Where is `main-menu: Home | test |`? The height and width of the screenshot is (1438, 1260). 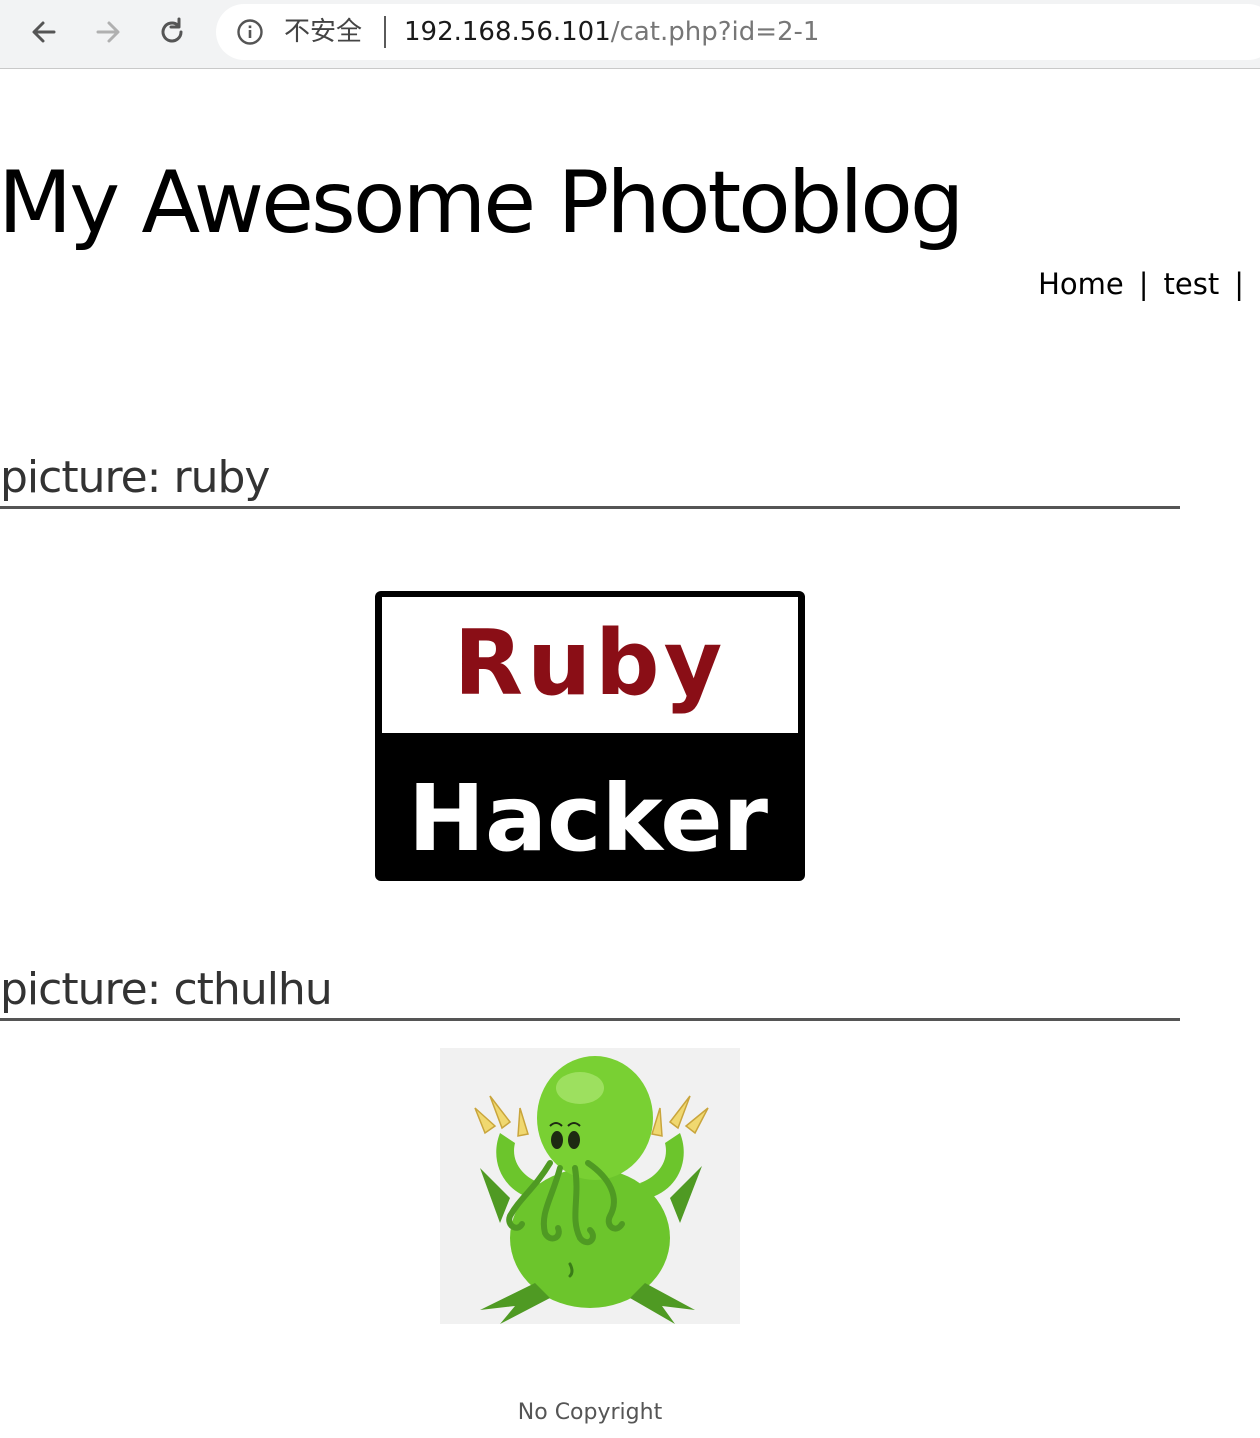 main-menu: Home | test | is located at coordinates (1141, 284).